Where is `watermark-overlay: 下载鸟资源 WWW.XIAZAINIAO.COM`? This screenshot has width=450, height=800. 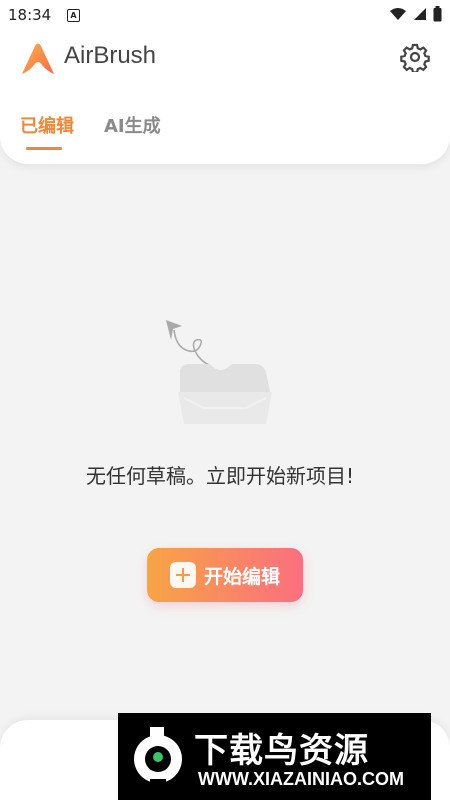 watermark-overlay: 下载鸟资源 WWW.XIAZAINIAO.COM is located at coordinates (274, 756).